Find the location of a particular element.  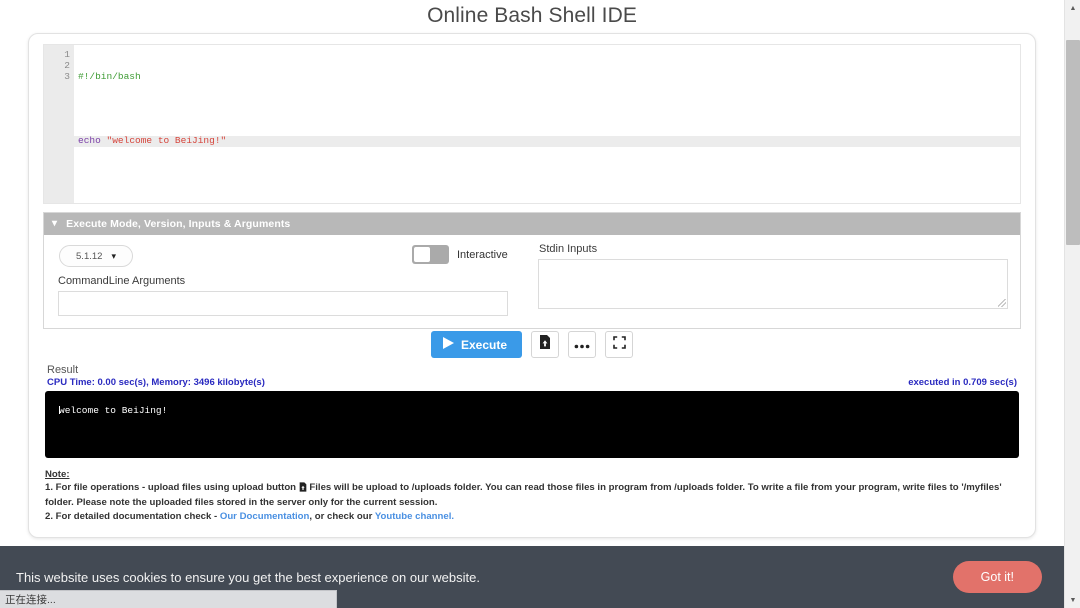

output-console: welcome to BeiJing! is located at coordinates (532, 424).